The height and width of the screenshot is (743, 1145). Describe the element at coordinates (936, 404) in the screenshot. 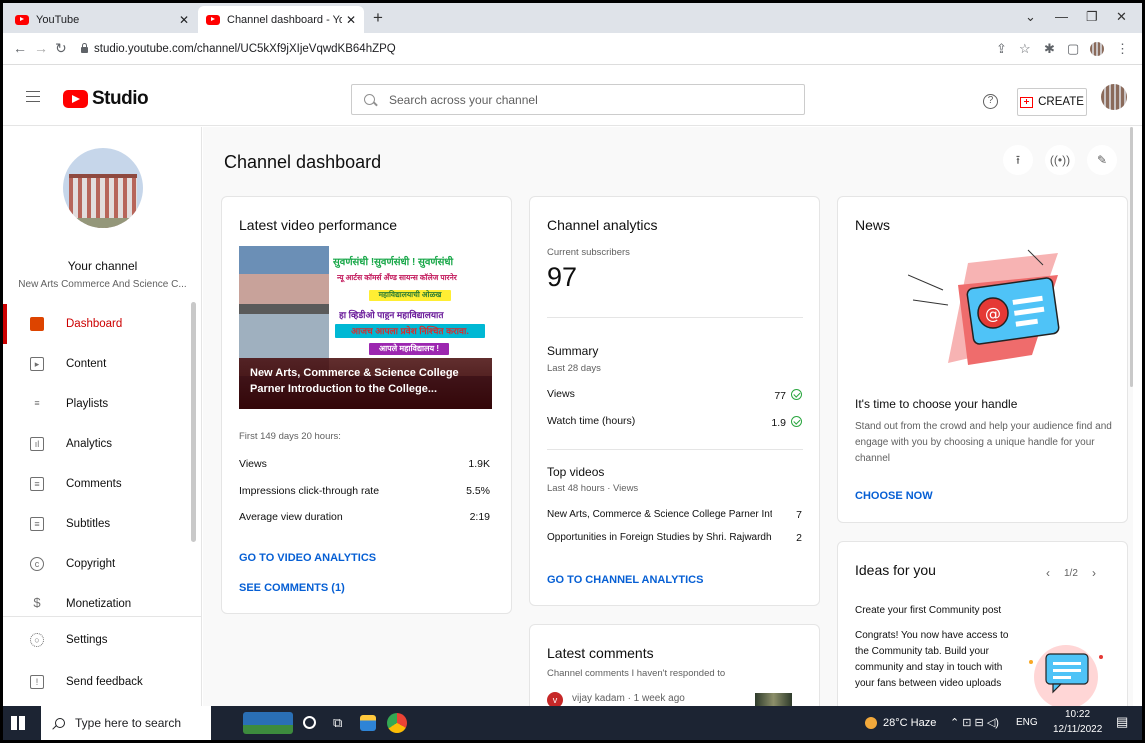

I see `news-headline: It's time to choose your handle` at that location.